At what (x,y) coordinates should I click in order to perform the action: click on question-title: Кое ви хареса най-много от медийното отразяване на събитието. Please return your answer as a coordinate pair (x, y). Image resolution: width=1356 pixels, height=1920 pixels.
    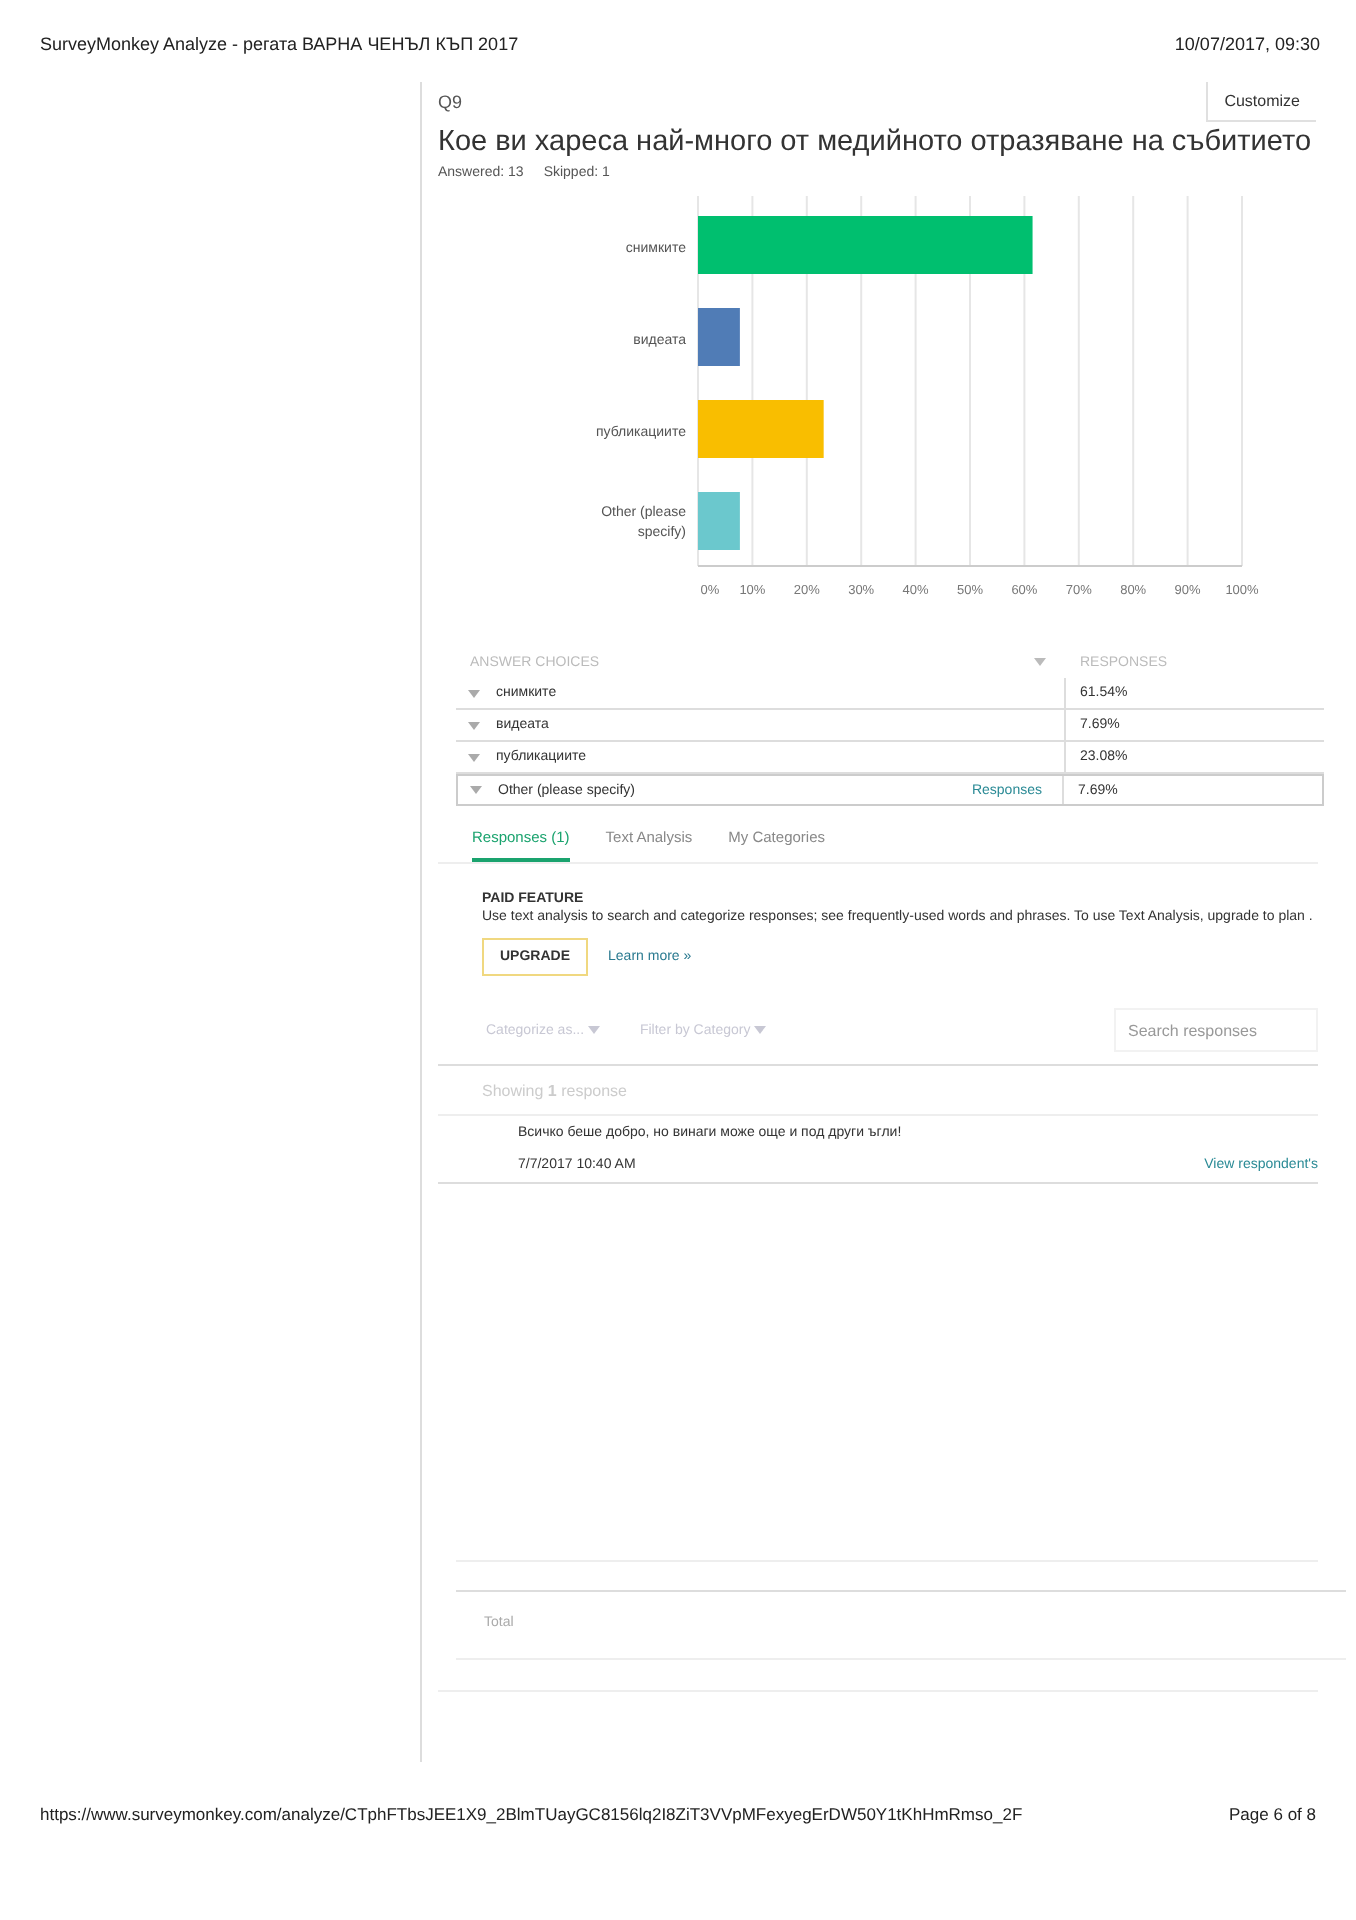
    Looking at the image, I should click on (876, 142).